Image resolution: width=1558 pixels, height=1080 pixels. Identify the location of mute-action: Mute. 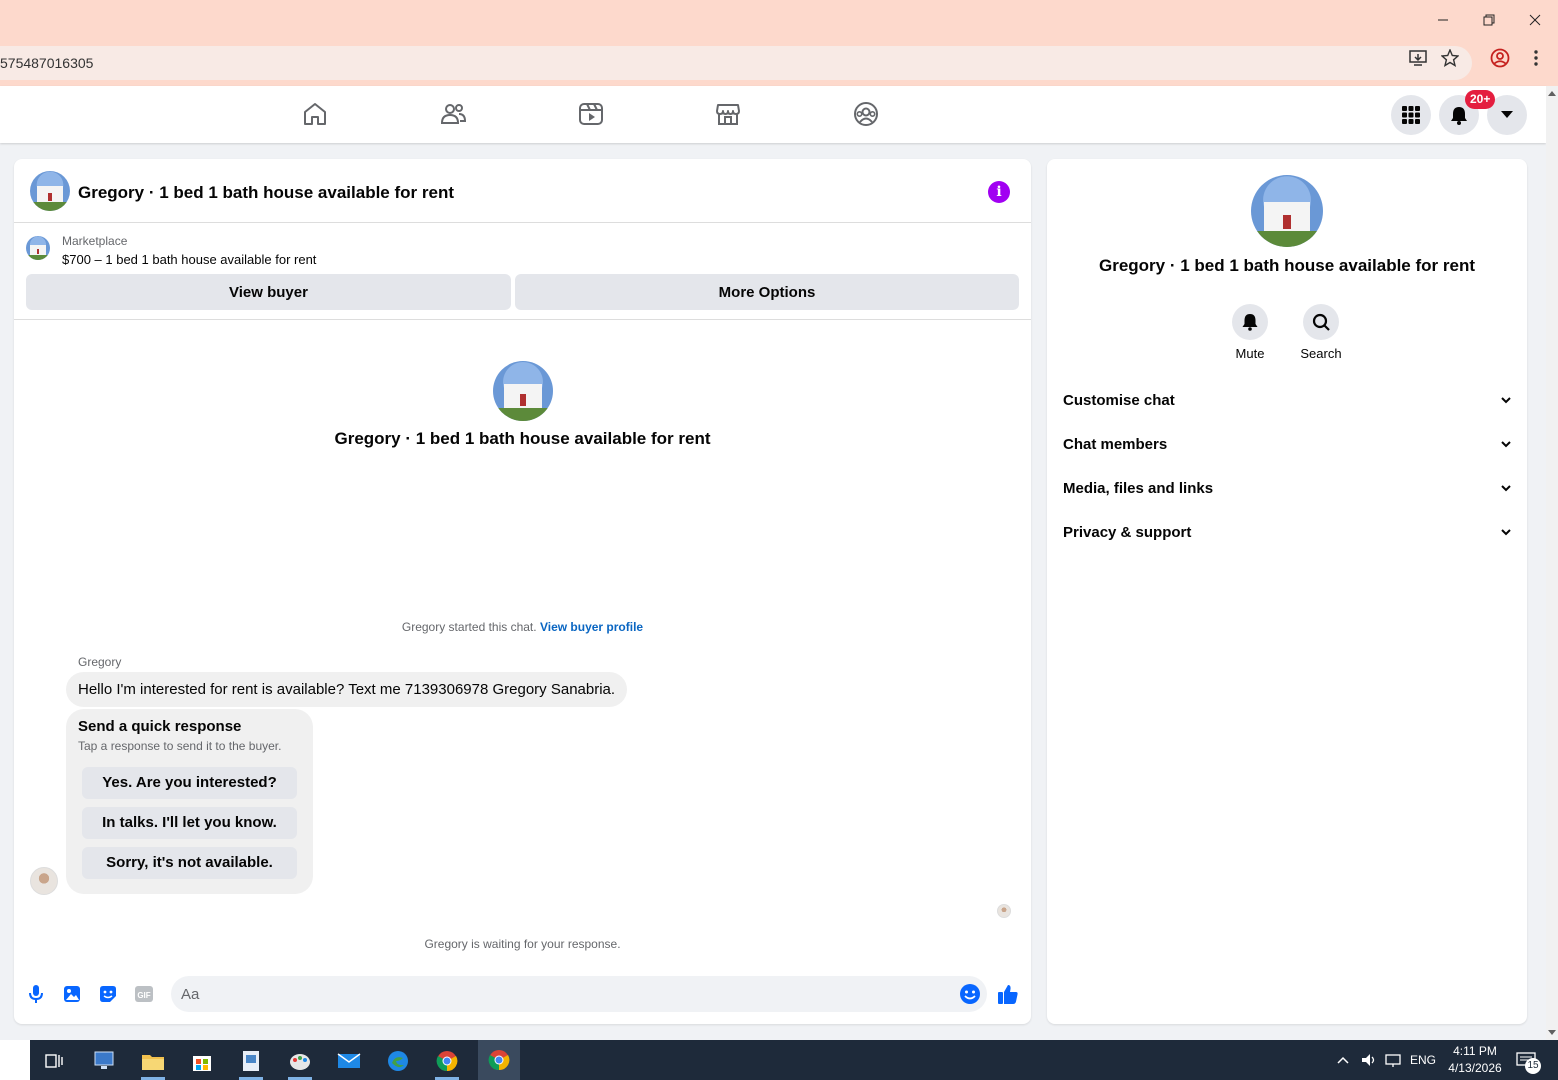
(1250, 332).